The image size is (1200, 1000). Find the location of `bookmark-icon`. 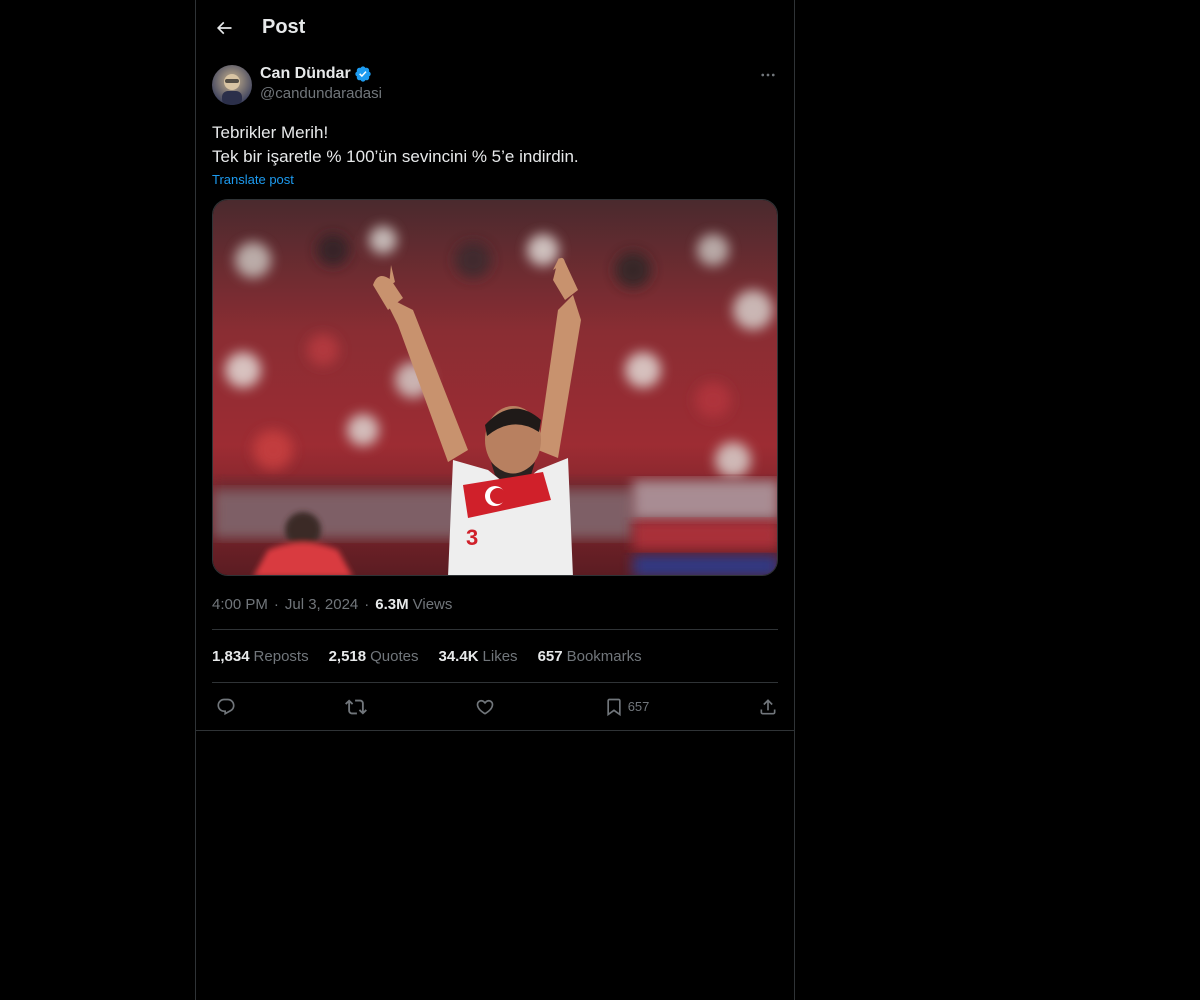

bookmark-icon is located at coordinates (614, 707).